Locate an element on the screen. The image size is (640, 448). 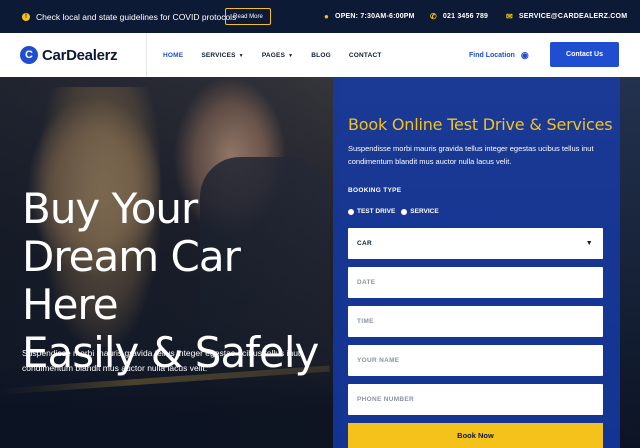
logo-mark-icon: C is located at coordinates (29, 55).